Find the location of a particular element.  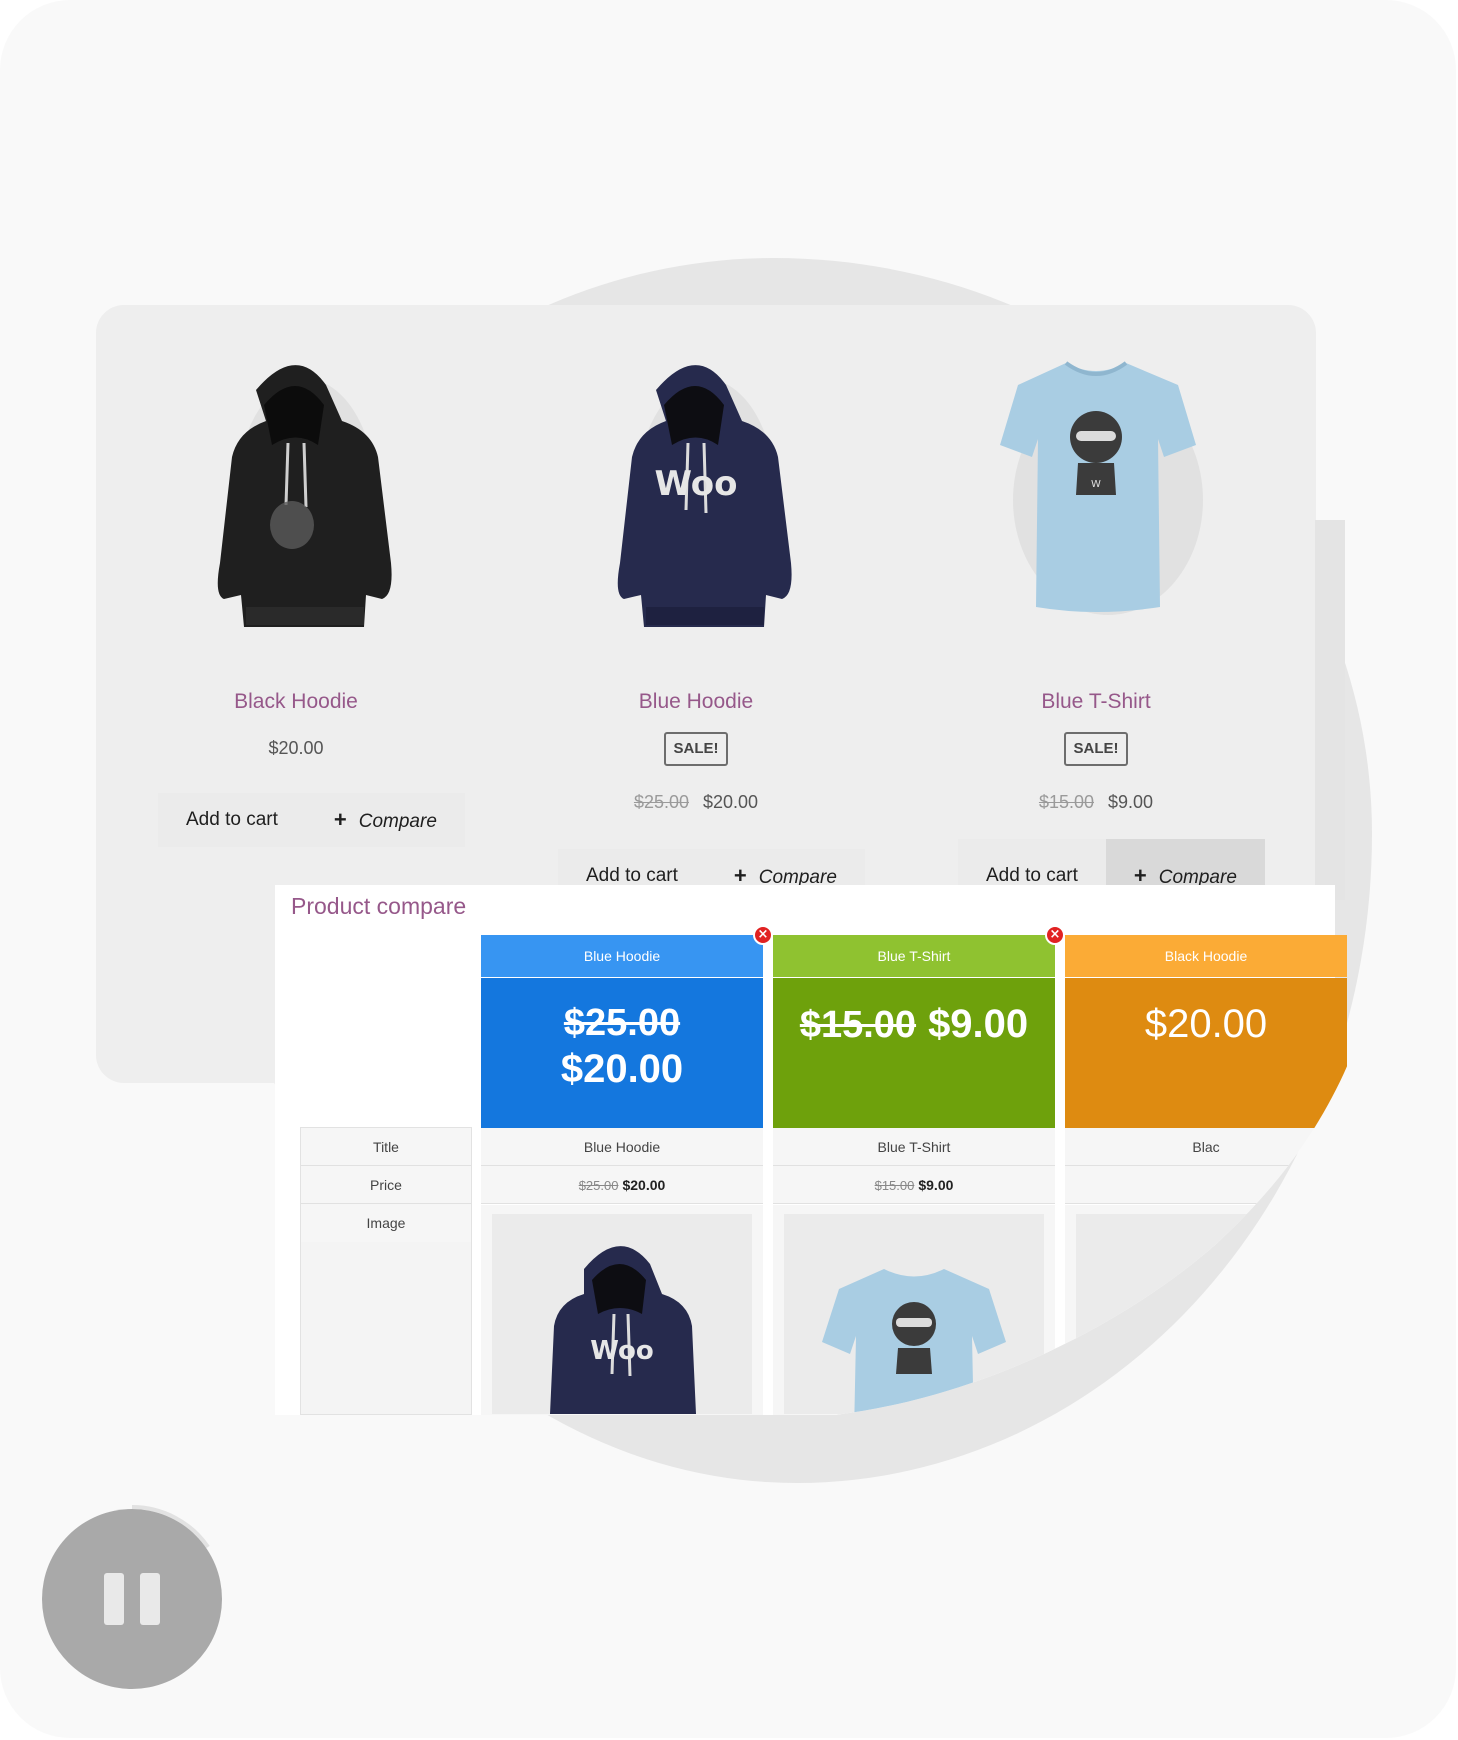

product-price: $15.00 $9.00 is located at coordinates (1096, 802).